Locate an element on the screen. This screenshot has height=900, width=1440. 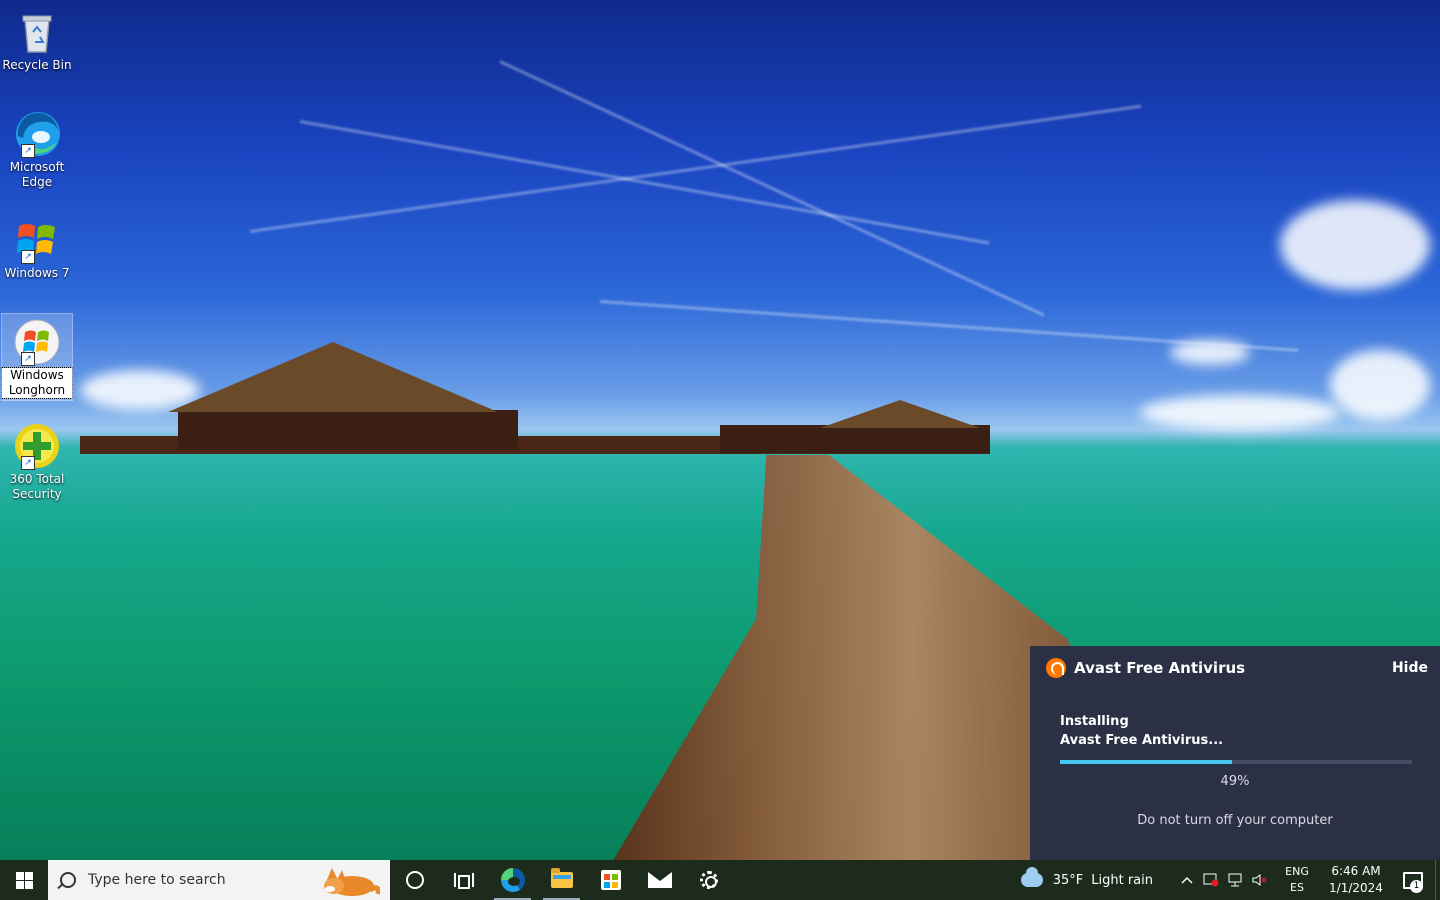
taskbar-store-button is located at coordinates (610, 880).